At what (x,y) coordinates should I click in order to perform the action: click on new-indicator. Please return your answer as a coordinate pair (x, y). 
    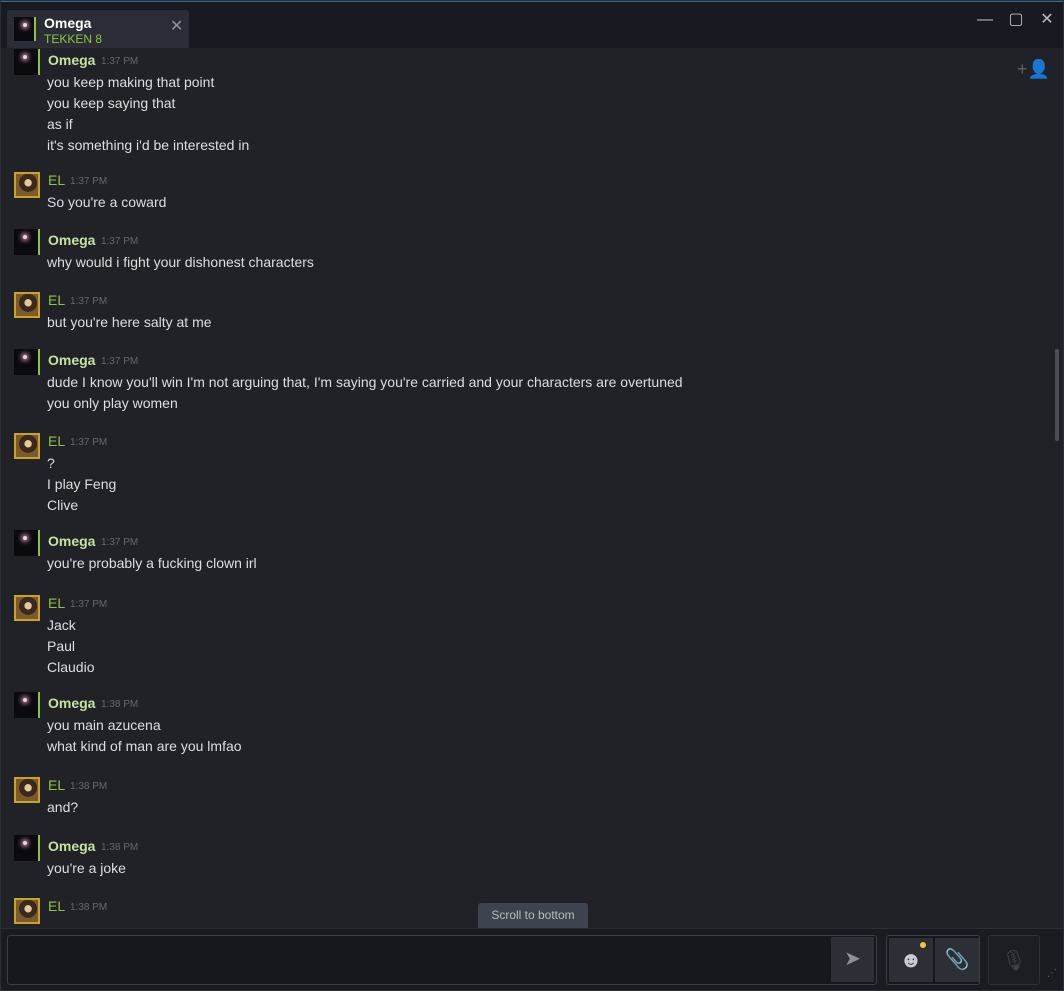
    Looking at the image, I should click on (923, 945).